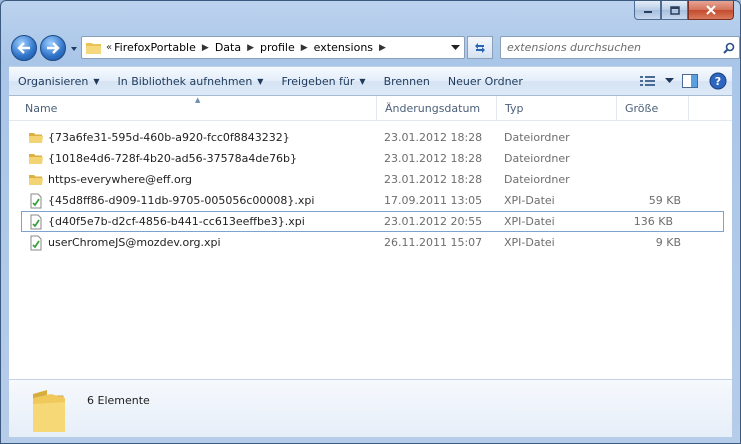 The image size is (741, 444). I want to click on help-icon: ?, so click(718, 81).